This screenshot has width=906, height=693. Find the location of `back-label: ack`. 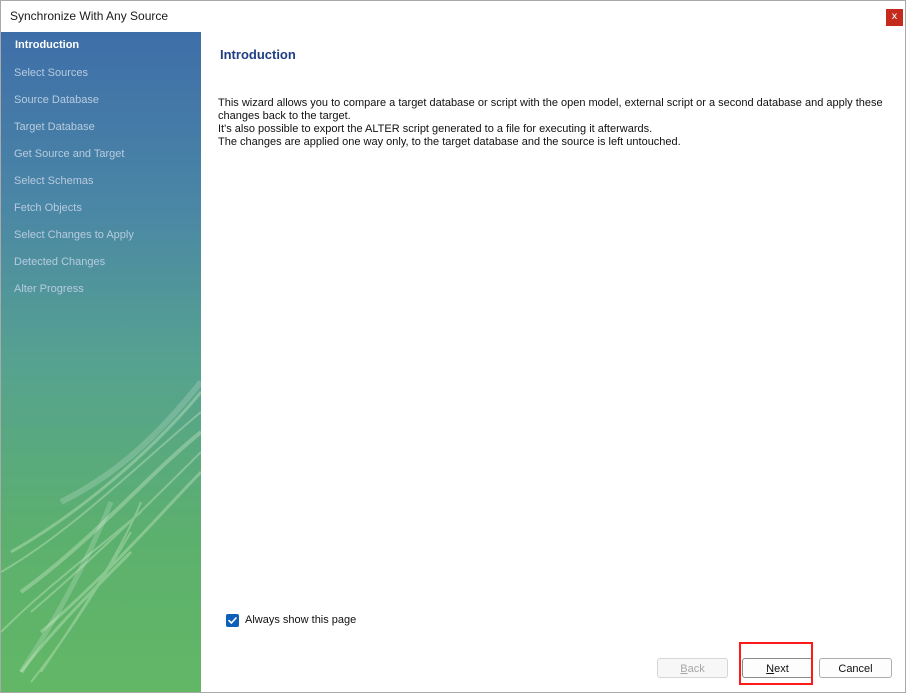

back-label: ack is located at coordinates (696, 669).